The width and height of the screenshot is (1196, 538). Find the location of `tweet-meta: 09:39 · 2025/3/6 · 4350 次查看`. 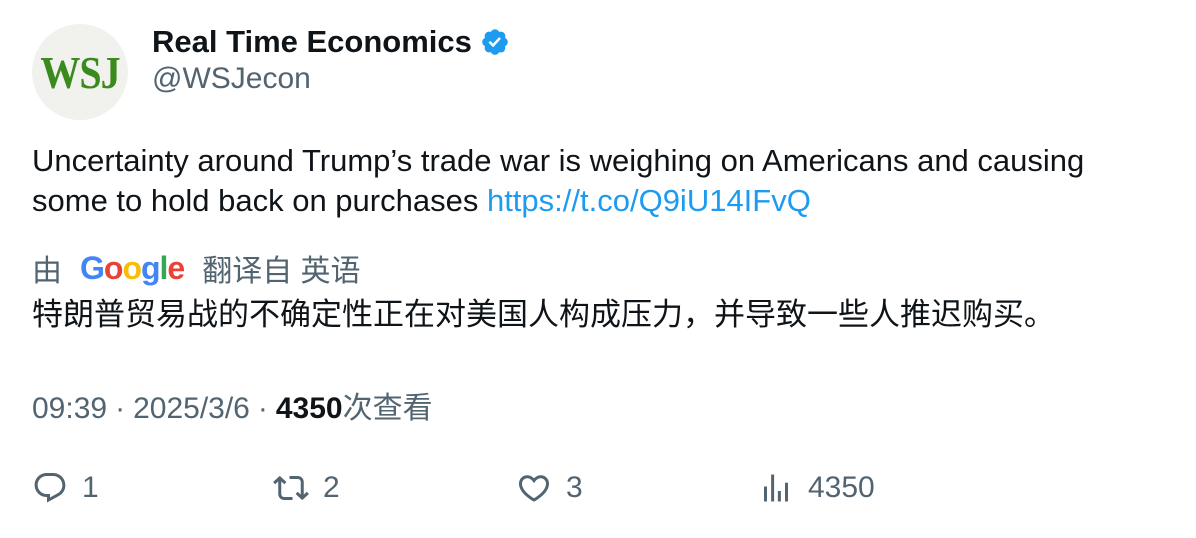

tweet-meta: 09:39 · 2025/3/6 · 4350 次查看 is located at coordinates (232, 405).